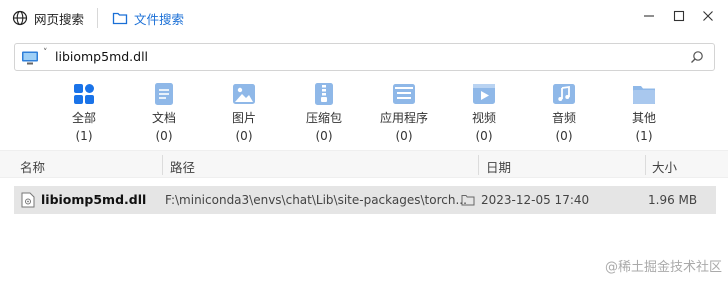 This screenshot has width=728, height=281. I want to click on audio-icon, so click(564, 94).